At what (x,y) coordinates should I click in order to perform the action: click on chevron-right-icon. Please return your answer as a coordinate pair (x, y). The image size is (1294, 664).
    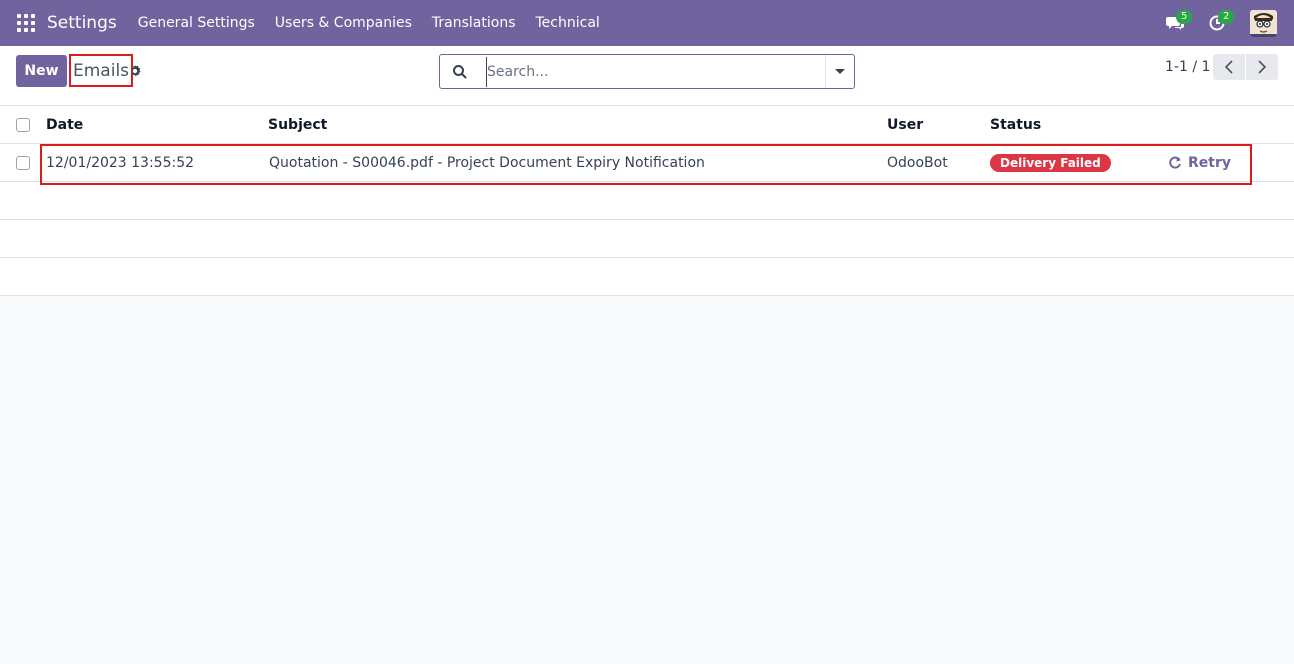
    Looking at the image, I should click on (1262, 67).